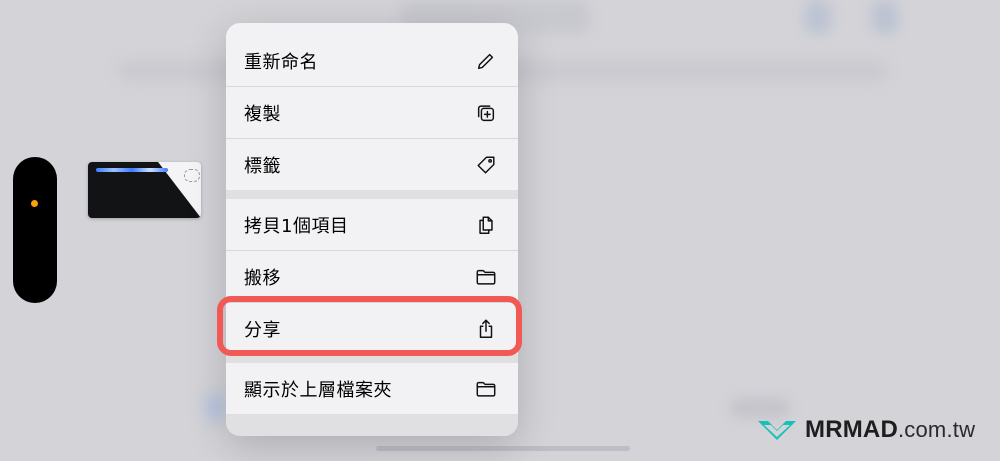  Describe the element at coordinates (132, 170) in the screenshot. I see `thumbnail-waveform` at that location.